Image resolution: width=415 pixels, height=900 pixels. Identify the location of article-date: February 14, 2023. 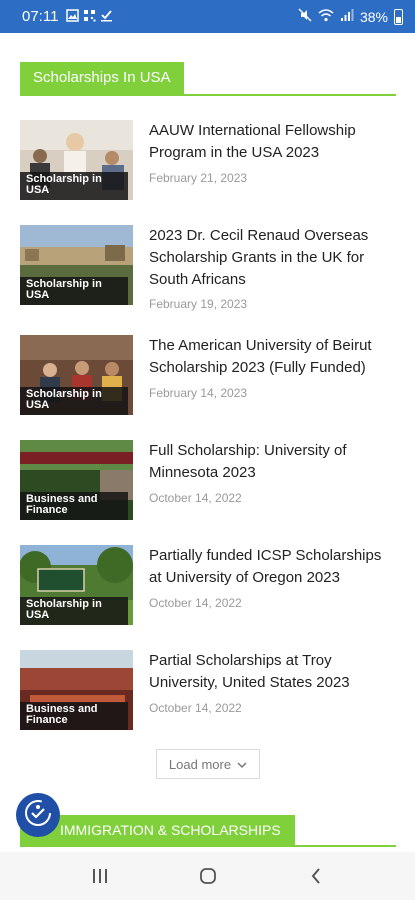
(198, 393).